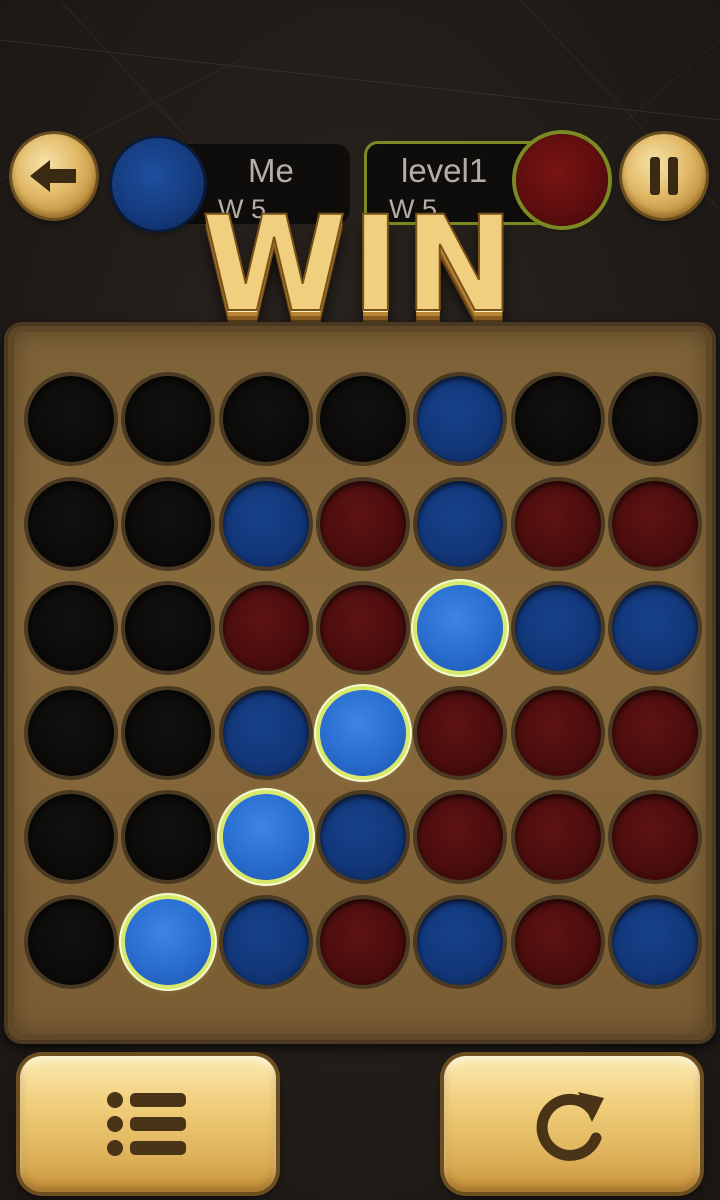 Image resolution: width=720 pixels, height=1200 pixels. Describe the element at coordinates (271, 170) in the screenshot. I see `player-name: Me` at that location.